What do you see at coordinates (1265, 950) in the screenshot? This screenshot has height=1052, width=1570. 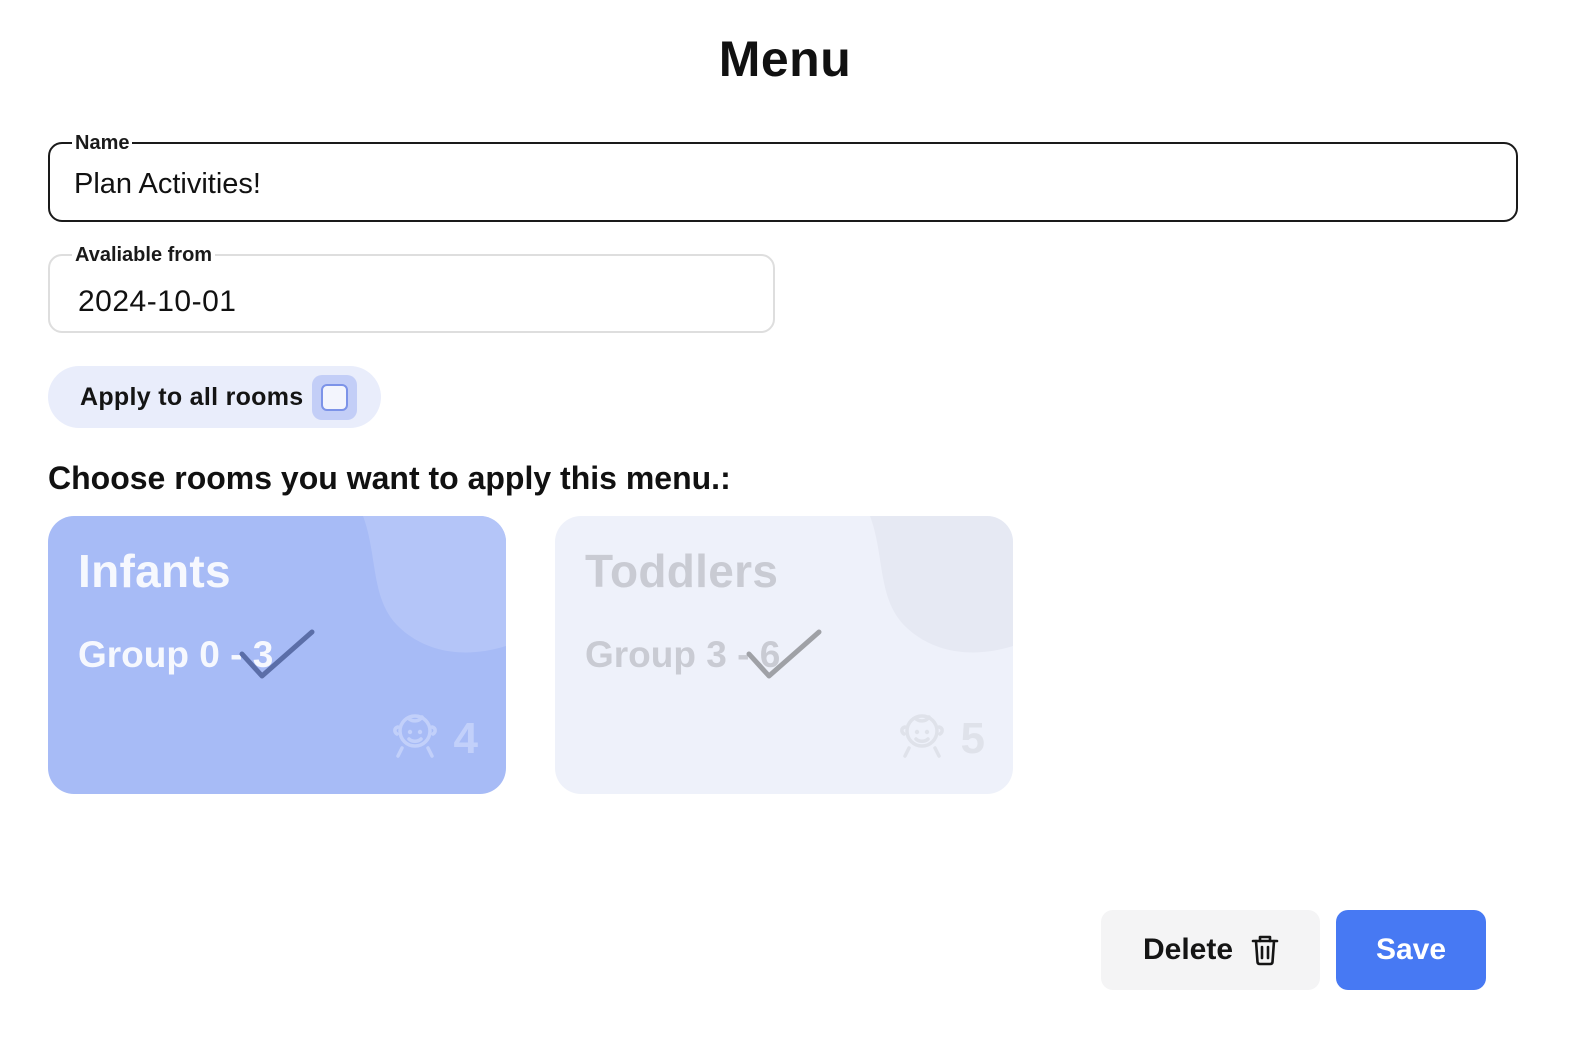 I see `trash-icon` at bounding box center [1265, 950].